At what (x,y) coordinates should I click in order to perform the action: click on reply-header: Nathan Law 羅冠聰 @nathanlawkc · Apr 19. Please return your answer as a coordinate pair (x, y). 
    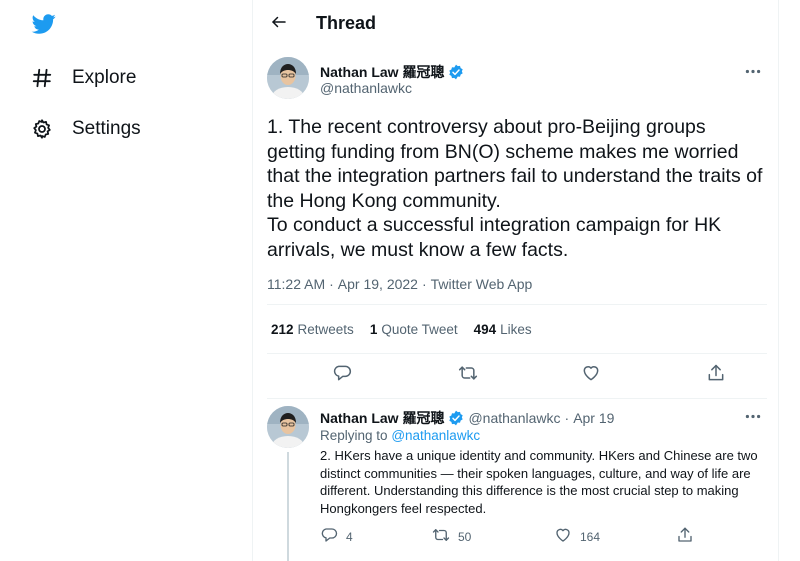
    Looking at the image, I should click on (467, 418).